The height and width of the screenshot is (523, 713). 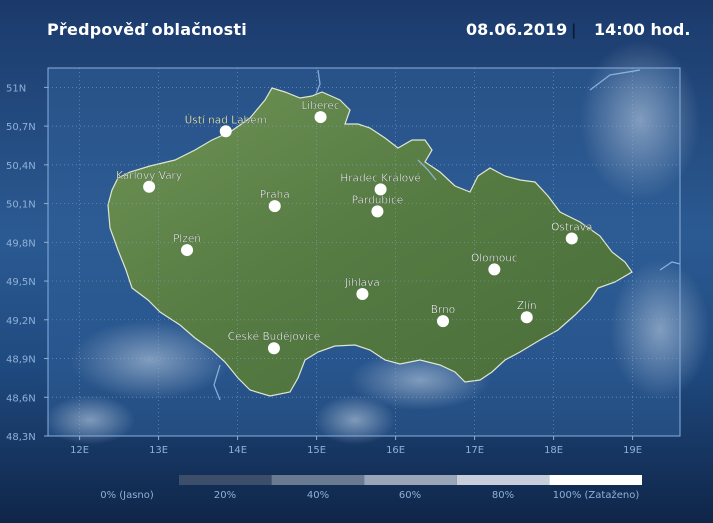 What do you see at coordinates (21, 127) in the screenshot?
I see `lat-label: 50,7N` at bounding box center [21, 127].